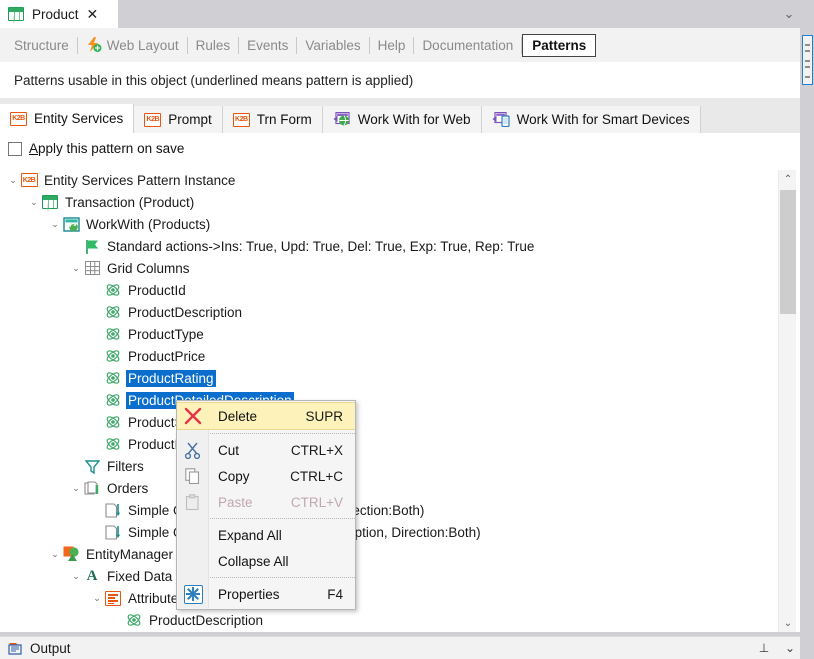 The image size is (814, 659). Describe the element at coordinates (94, 45) in the screenshot. I see `web-layout-icon` at that location.